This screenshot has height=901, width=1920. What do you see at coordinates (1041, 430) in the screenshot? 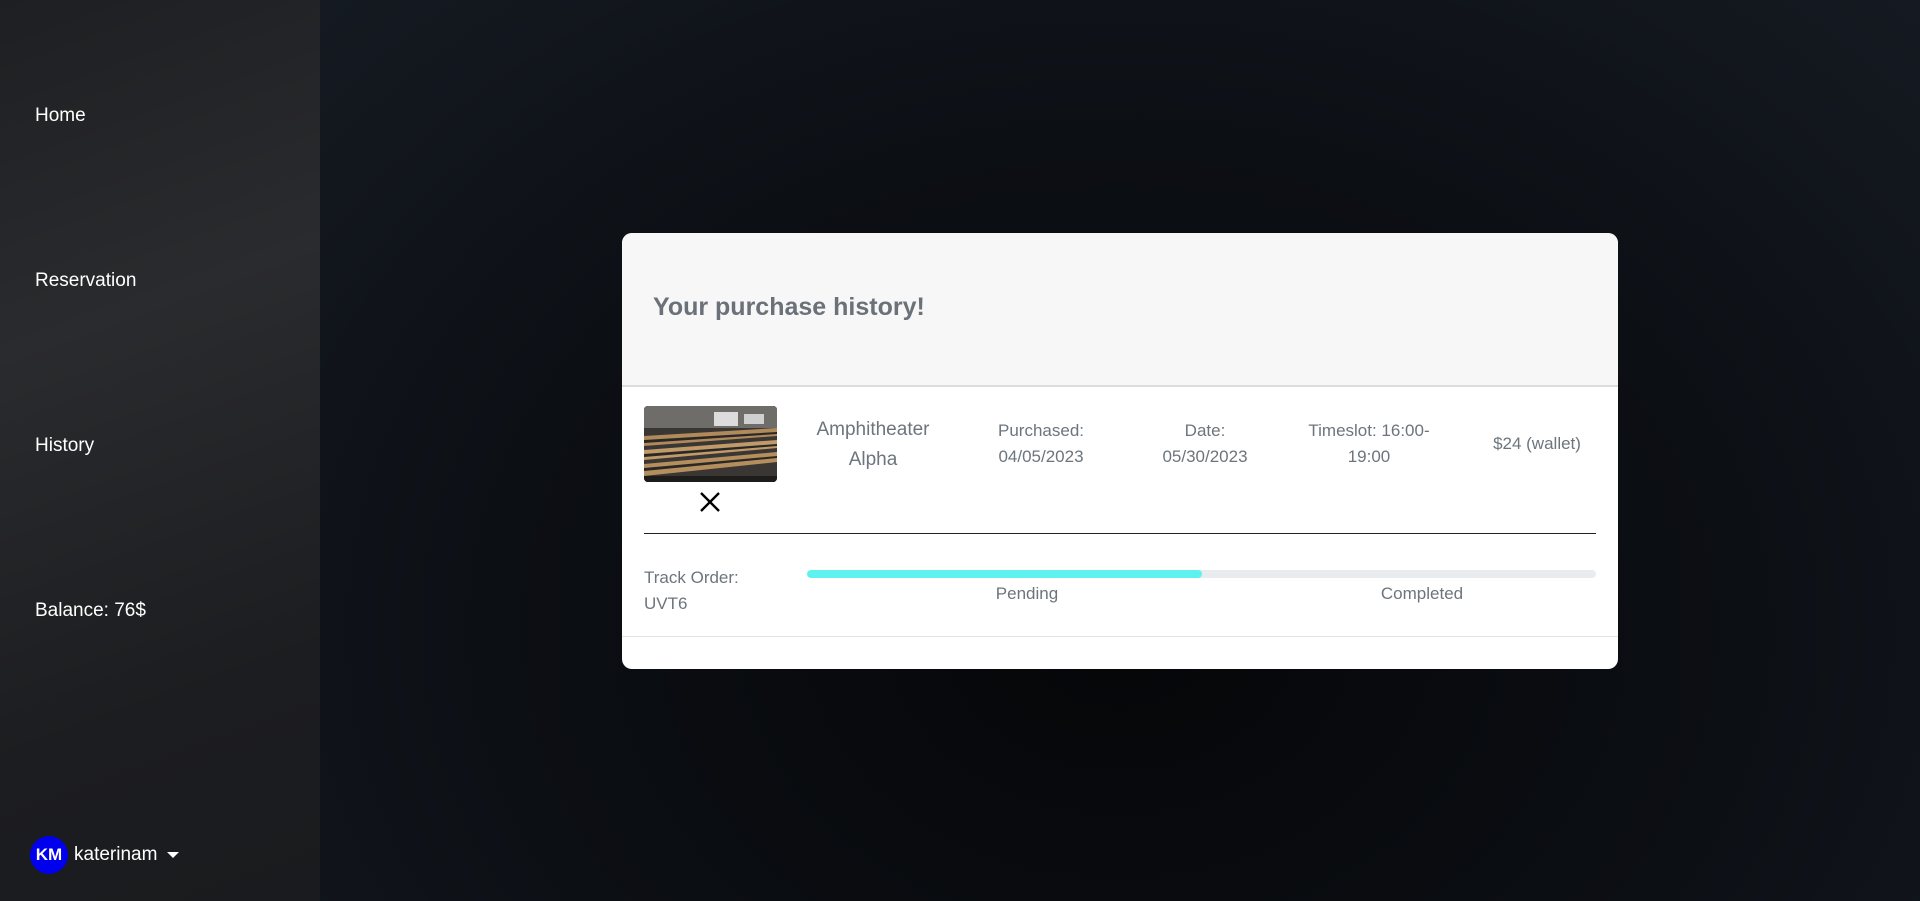
I see `purchased-label: Purchased:` at bounding box center [1041, 430].